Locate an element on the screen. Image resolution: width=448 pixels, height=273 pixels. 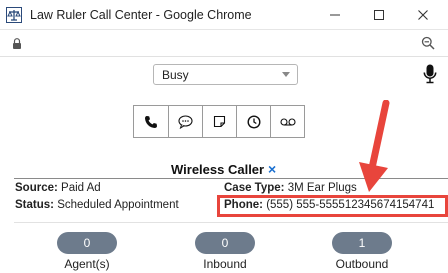
action-toolbar is located at coordinates (221, 121).